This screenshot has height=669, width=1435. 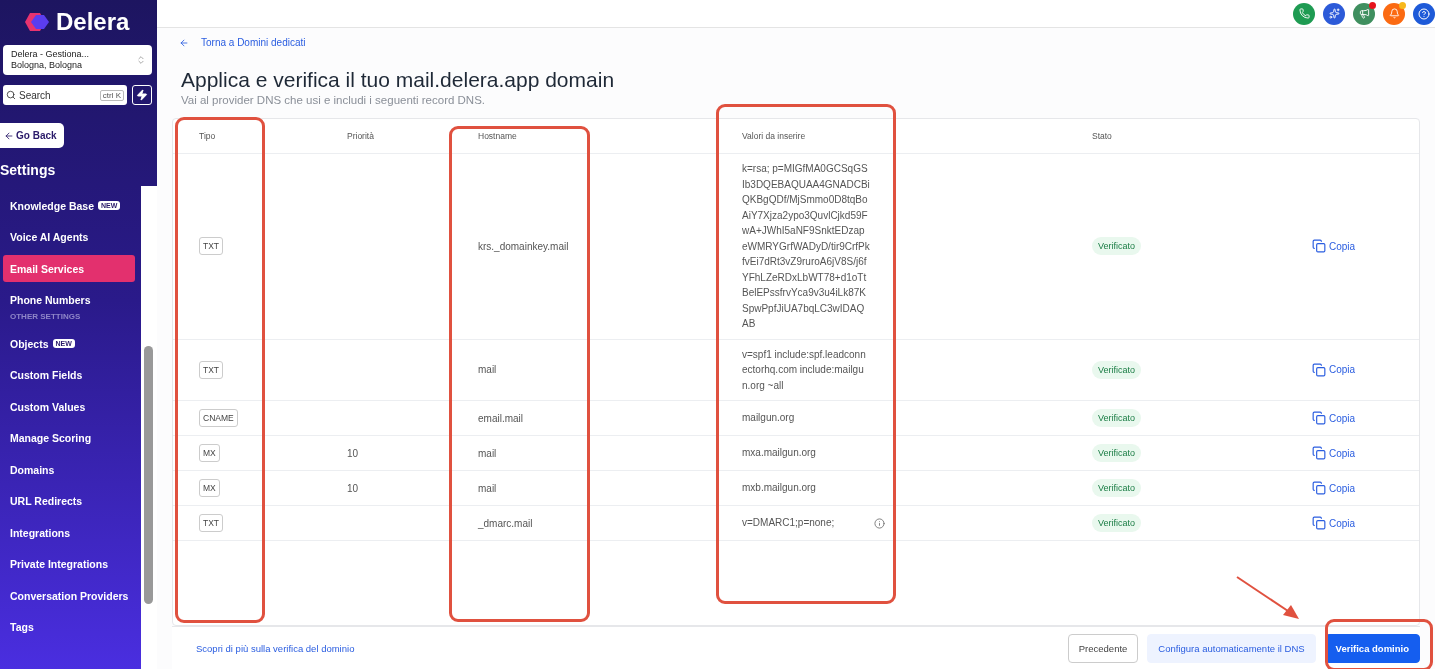 I want to click on scrollbar, so click(x=149, y=427).